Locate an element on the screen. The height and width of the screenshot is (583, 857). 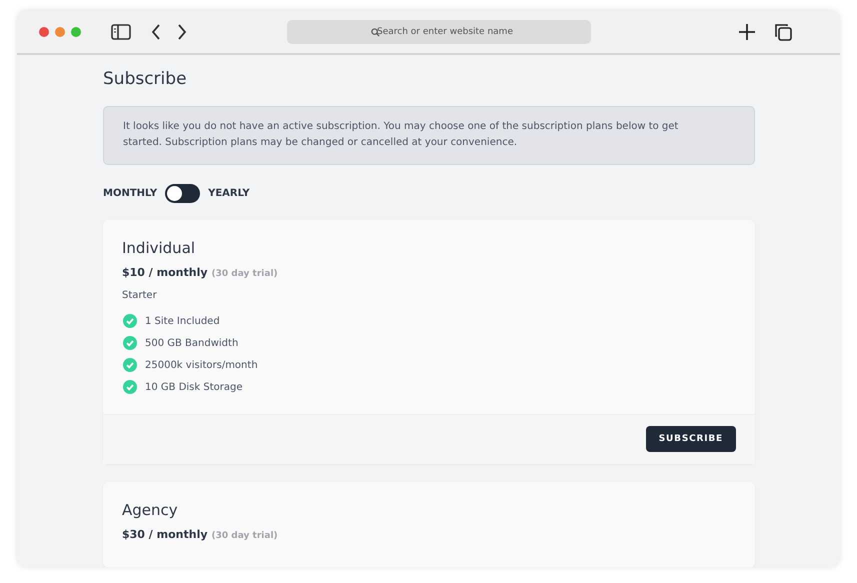
feature-text: 25000k visitors/month is located at coordinates (201, 365).